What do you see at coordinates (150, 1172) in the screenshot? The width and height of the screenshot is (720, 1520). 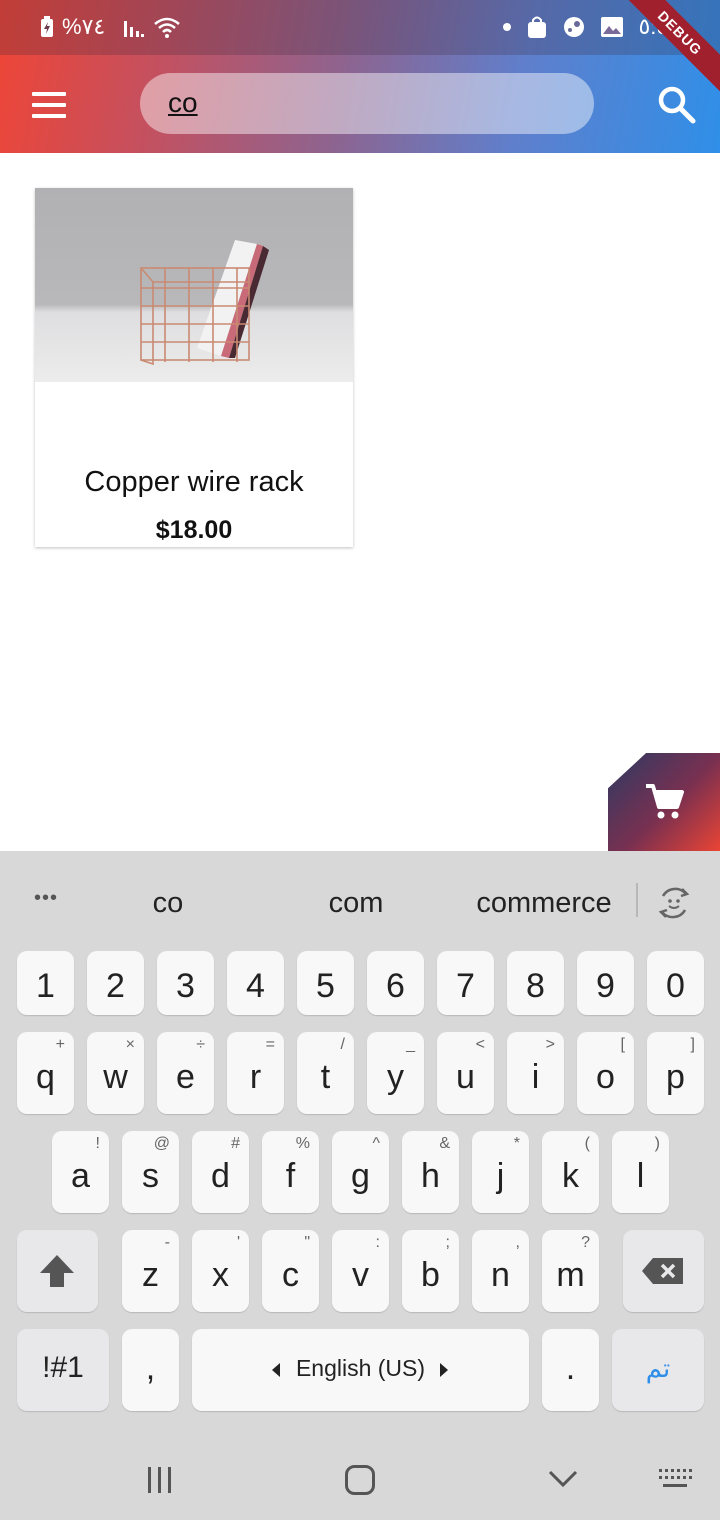 I see `key: s @` at bounding box center [150, 1172].